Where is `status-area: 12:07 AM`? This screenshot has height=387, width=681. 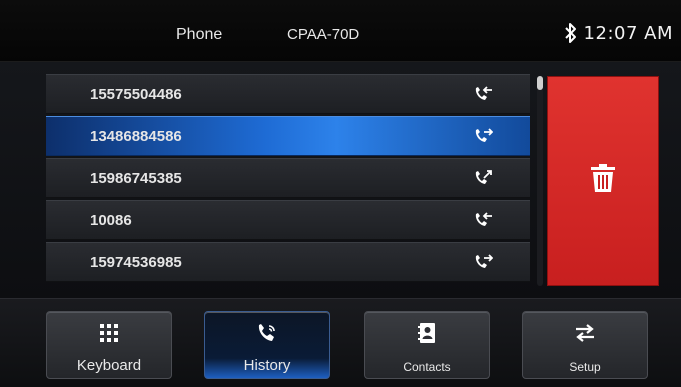
status-area: 12:07 AM is located at coordinates (618, 33).